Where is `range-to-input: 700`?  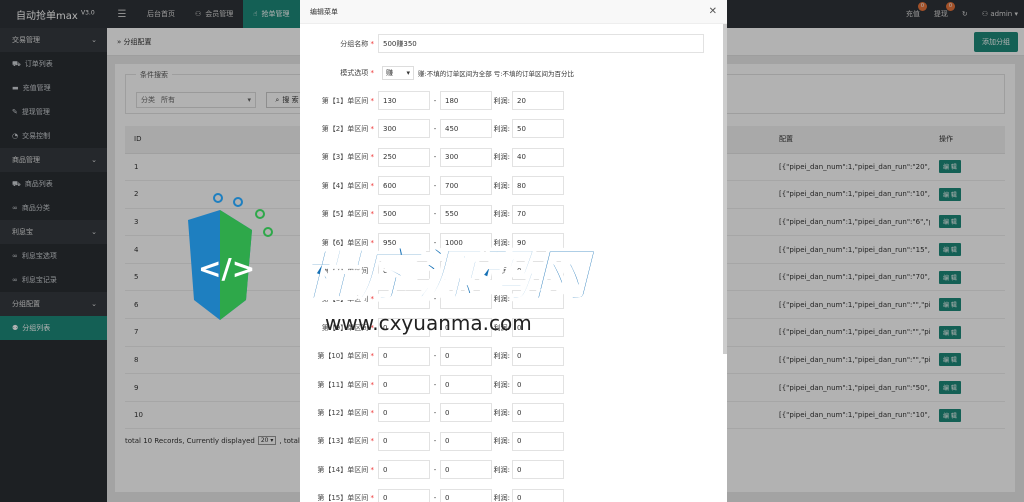 range-to-input: 700 is located at coordinates (466, 186).